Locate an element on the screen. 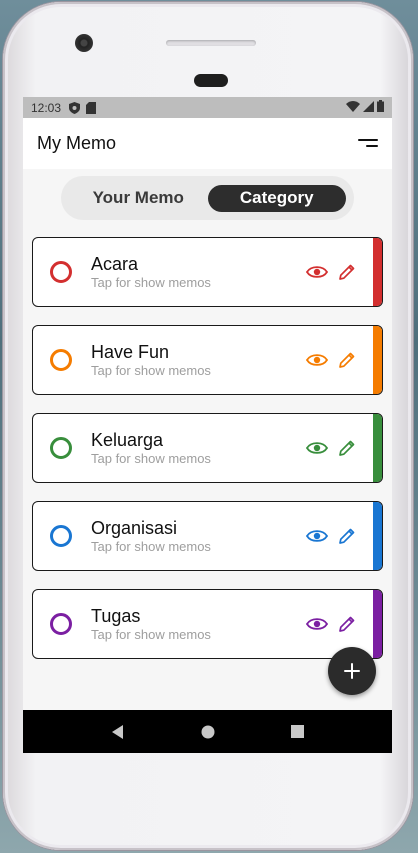 This screenshot has height=853, width=418. category-name: Have Fun is located at coordinates (130, 352).